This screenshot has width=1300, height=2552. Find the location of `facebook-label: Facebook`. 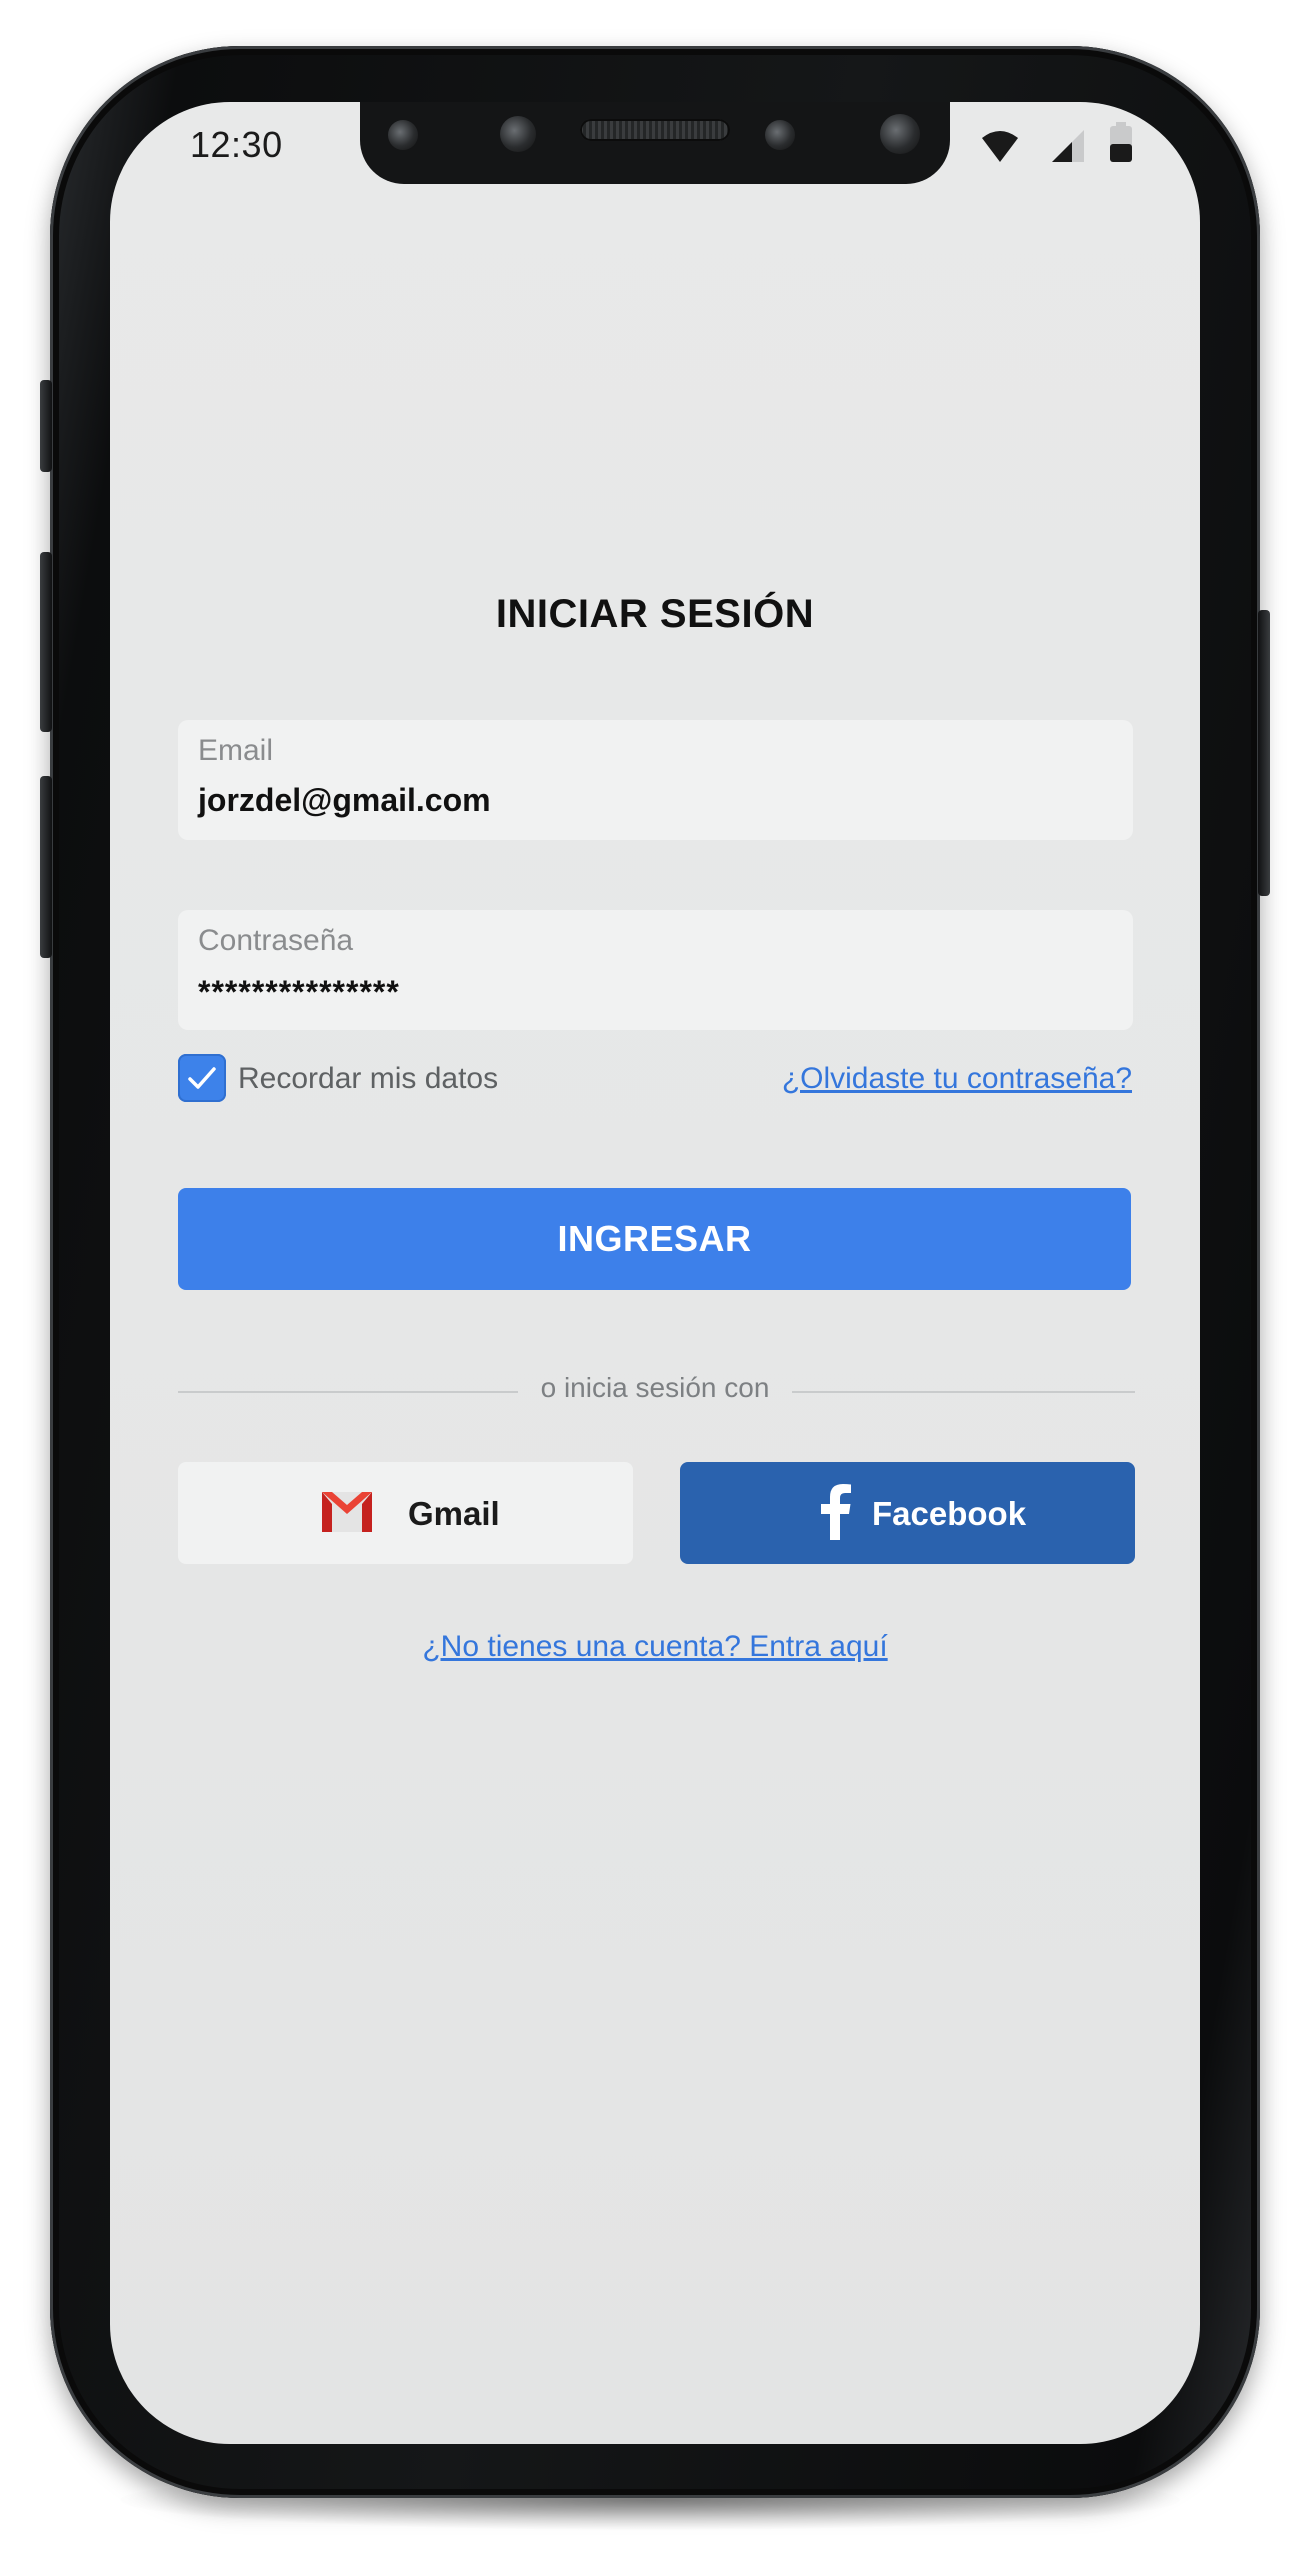

facebook-label: Facebook is located at coordinates (949, 1513).